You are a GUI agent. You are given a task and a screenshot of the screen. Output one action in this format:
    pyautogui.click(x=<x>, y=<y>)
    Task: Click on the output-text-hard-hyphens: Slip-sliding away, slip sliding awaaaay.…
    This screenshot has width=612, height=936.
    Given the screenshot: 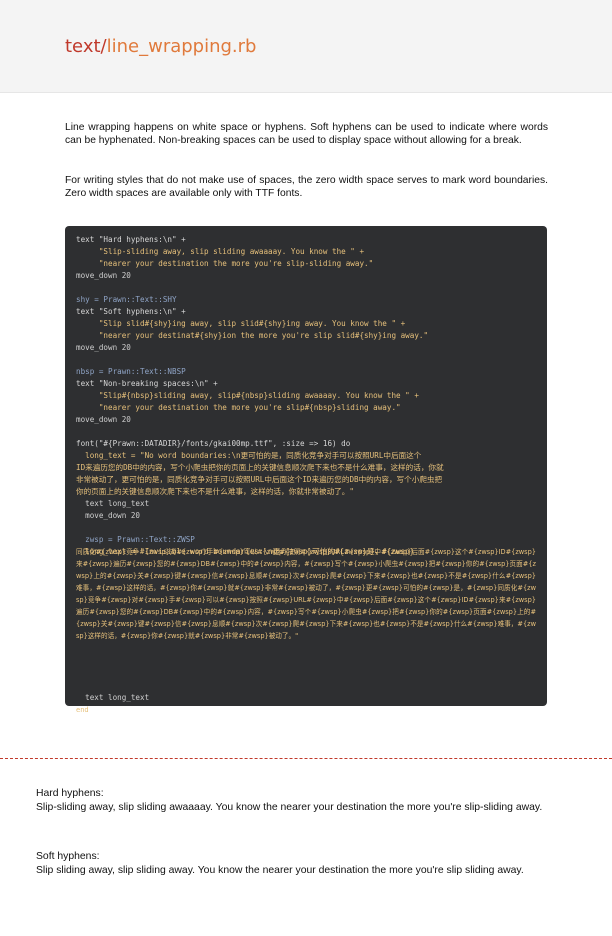 What is the action you would take?
    pyautogui.click(x=289, y=807)
    